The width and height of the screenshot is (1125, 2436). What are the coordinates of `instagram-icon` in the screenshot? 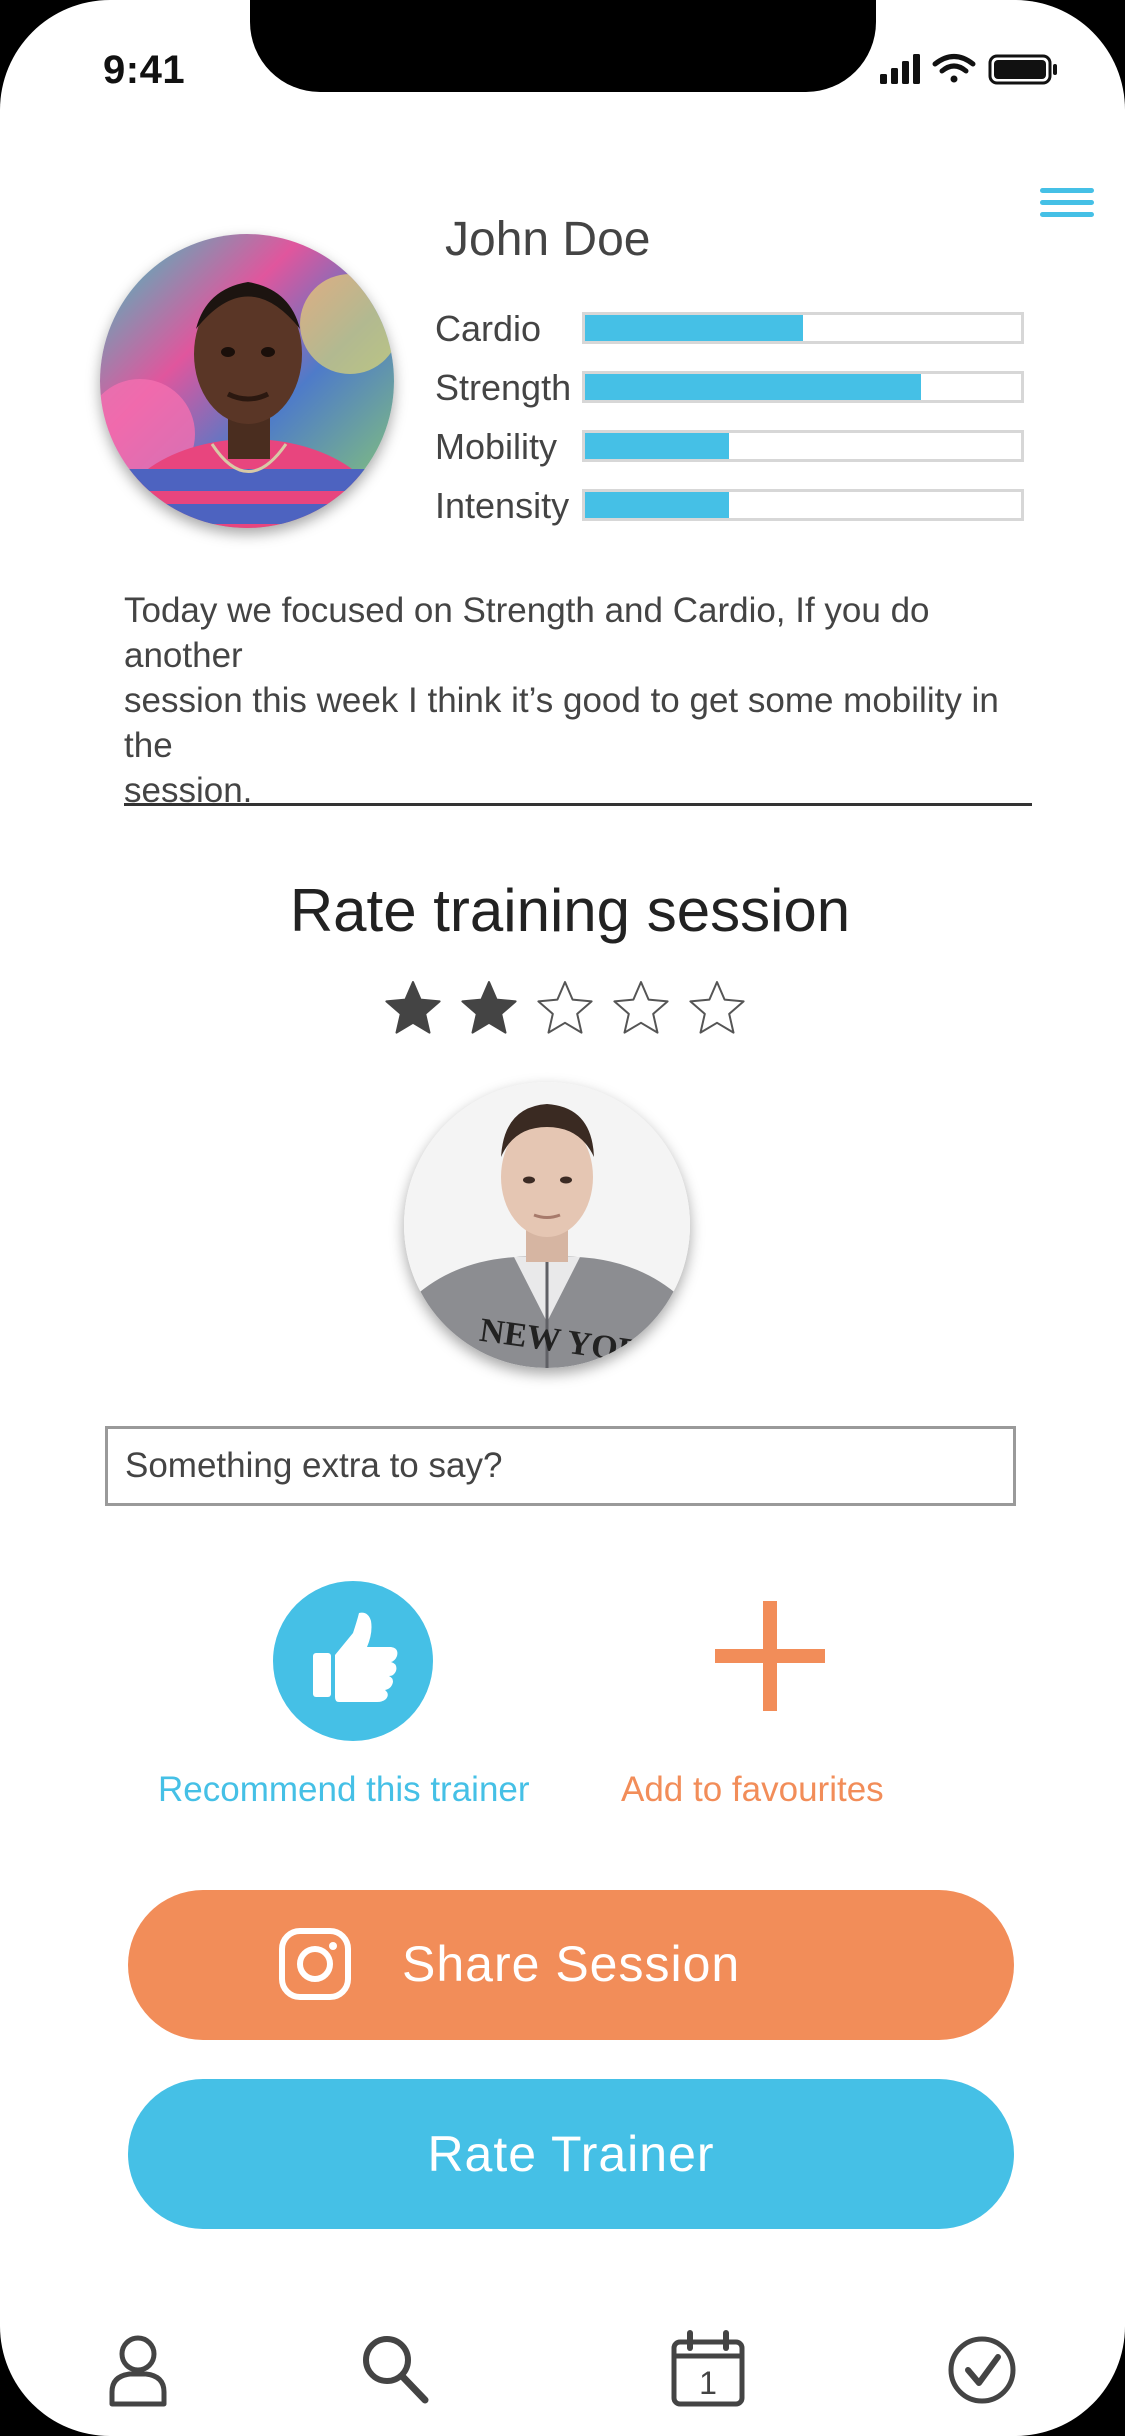 It's located at (315, 1964).